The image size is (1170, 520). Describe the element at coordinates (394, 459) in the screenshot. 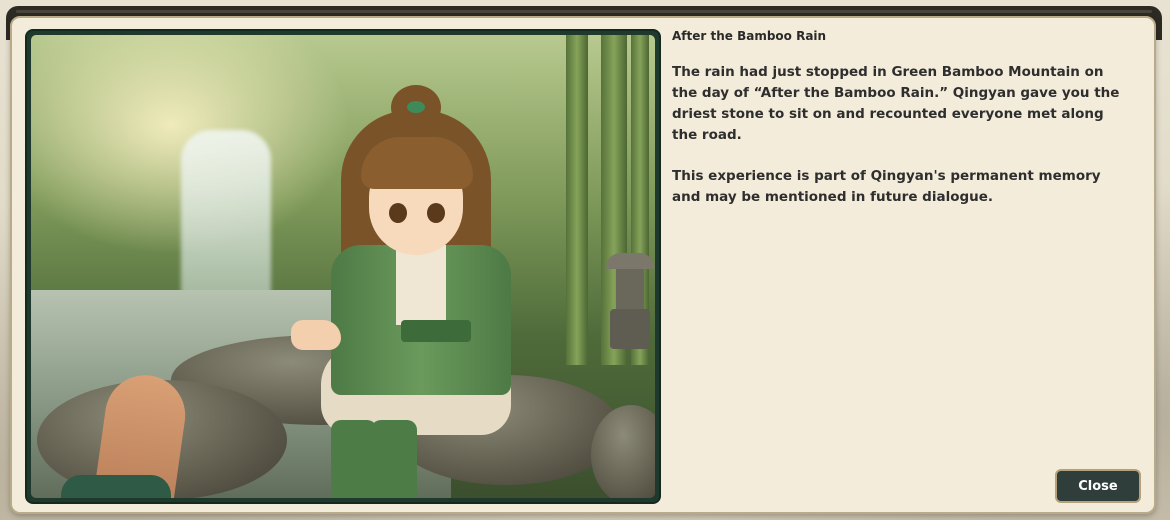

I see `boot` at that location.